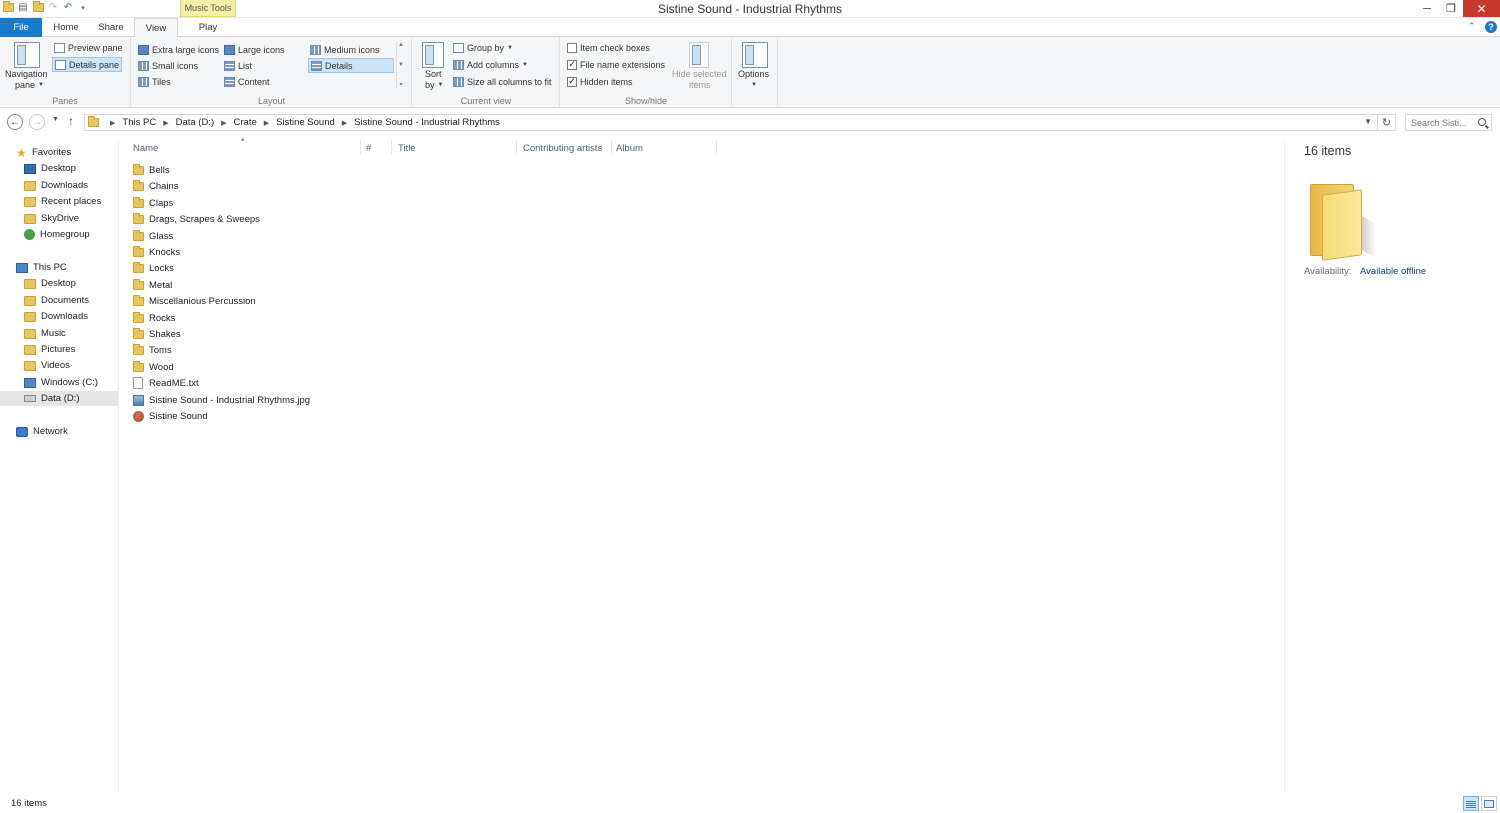 The width and height of the screenshot is (1500, 813). What do you see at coordinates (1451, 8) in the screenshot?
I see `restore-button: ❐` at bounding box center [1451, 8].